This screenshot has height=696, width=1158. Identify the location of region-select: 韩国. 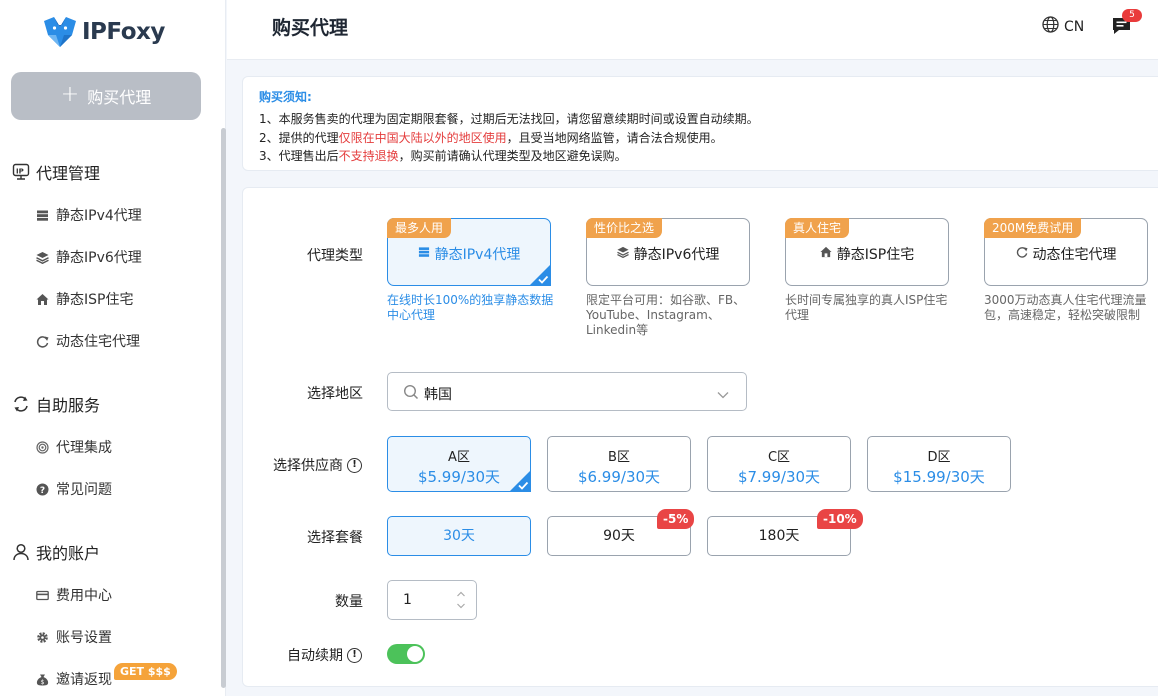
(567, 391).